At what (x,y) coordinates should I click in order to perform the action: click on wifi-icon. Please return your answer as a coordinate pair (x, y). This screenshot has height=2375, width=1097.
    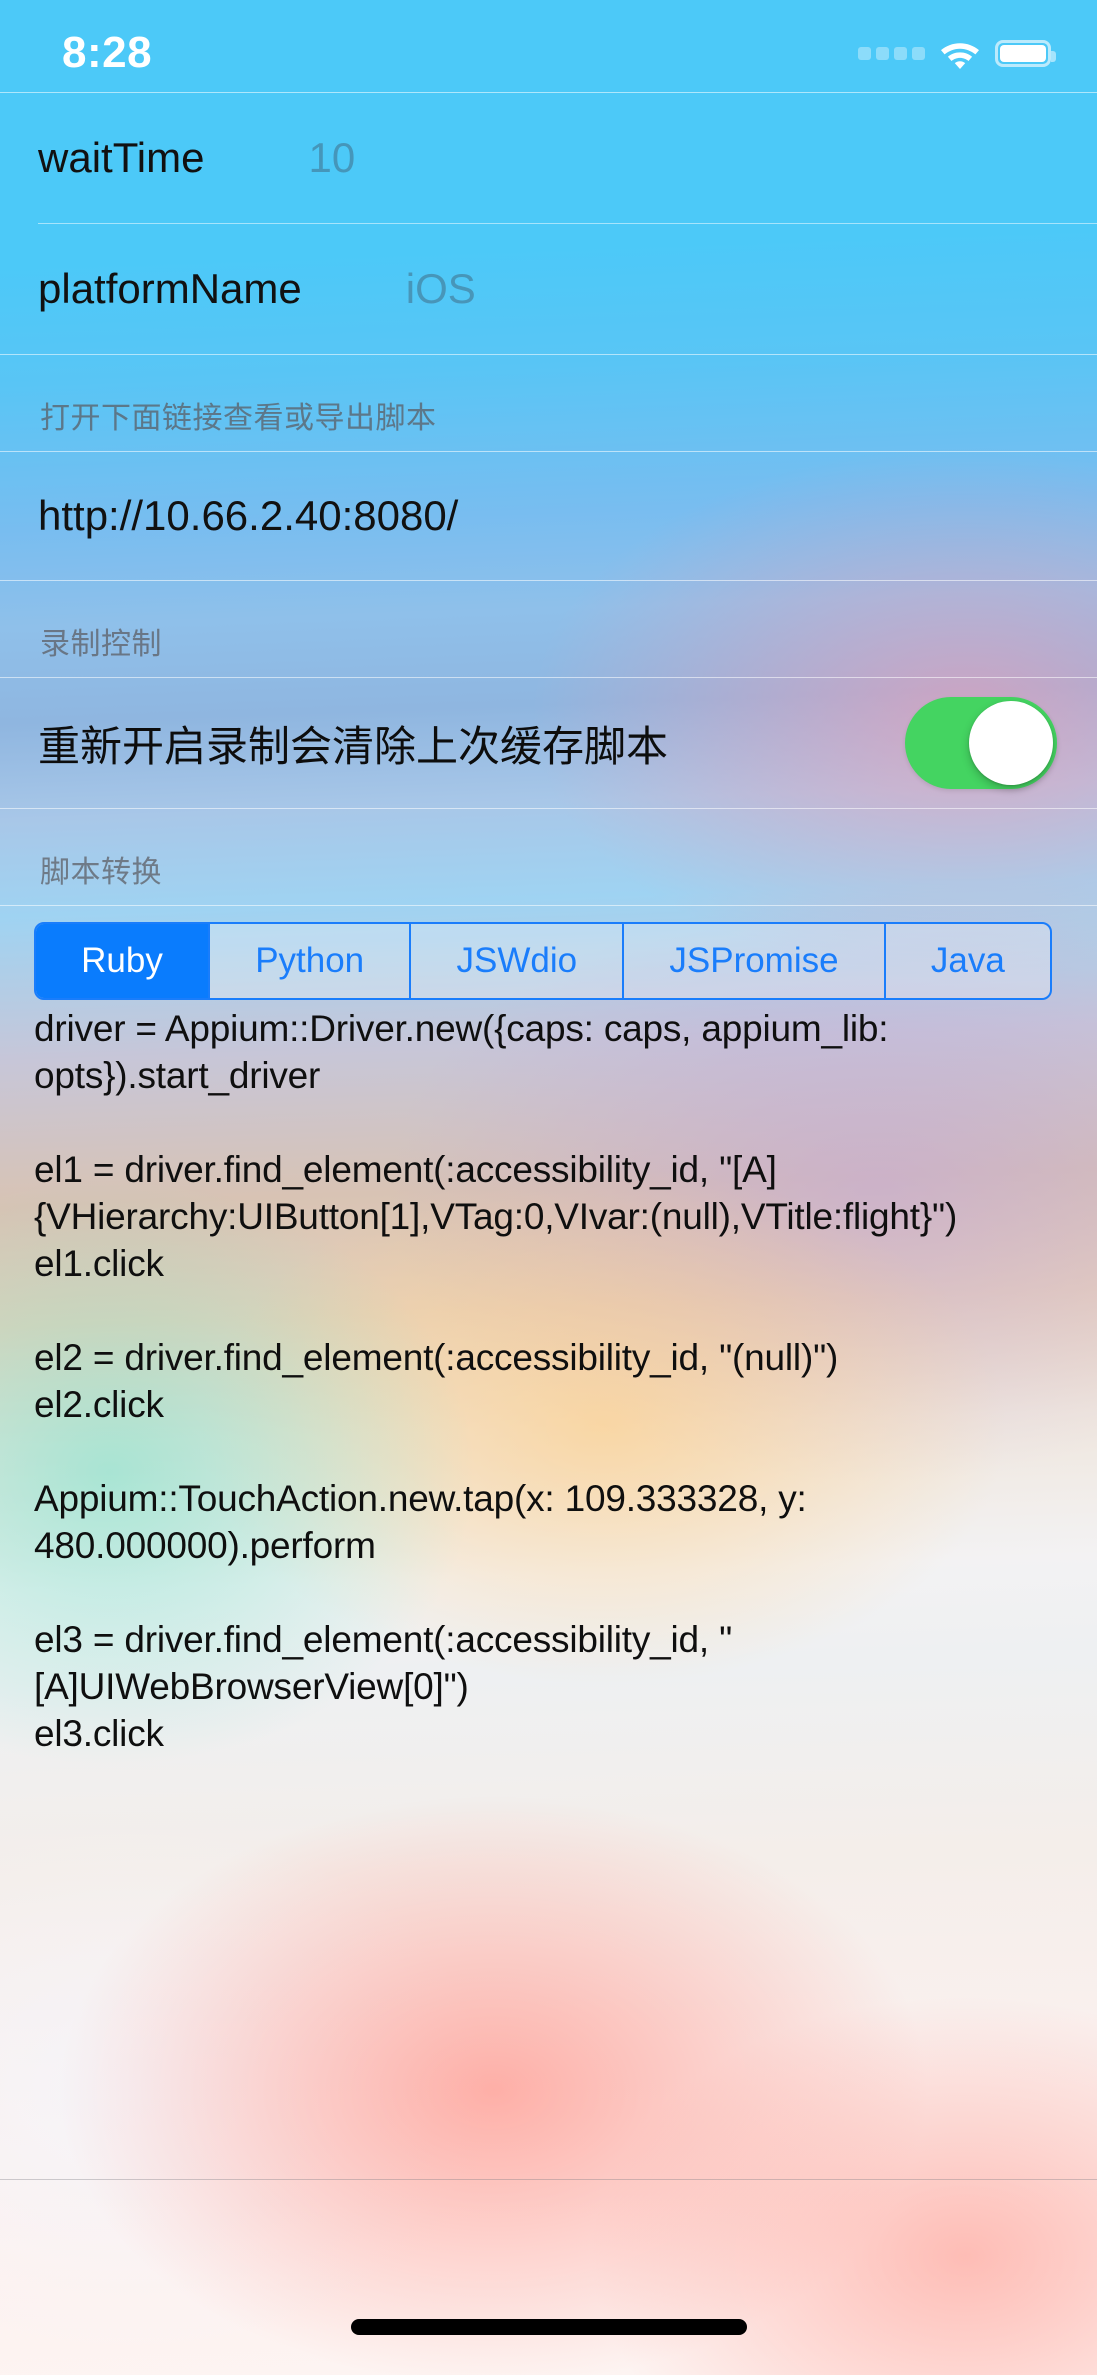
    Looking at the image, I should click on (960, 53).